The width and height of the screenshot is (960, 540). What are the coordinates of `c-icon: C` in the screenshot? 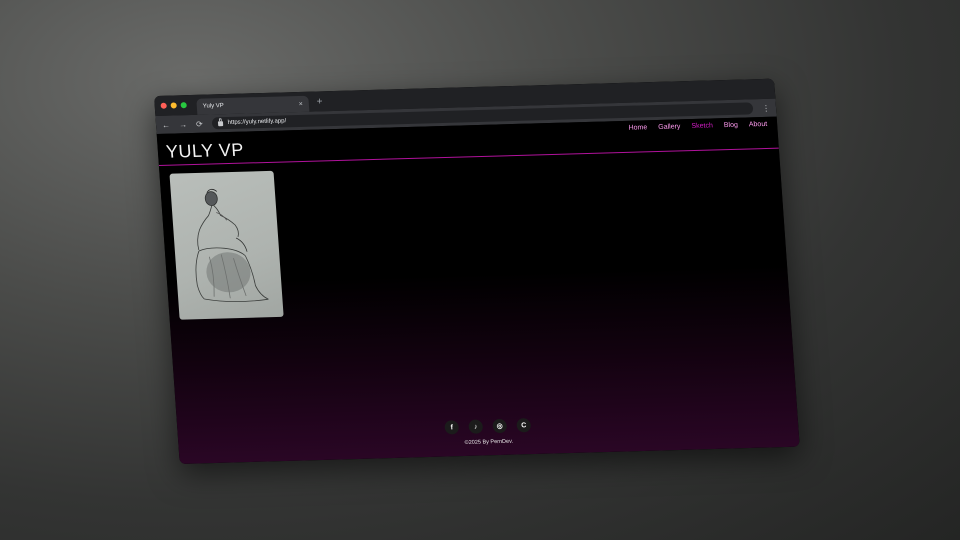 It's located at (524, 425).